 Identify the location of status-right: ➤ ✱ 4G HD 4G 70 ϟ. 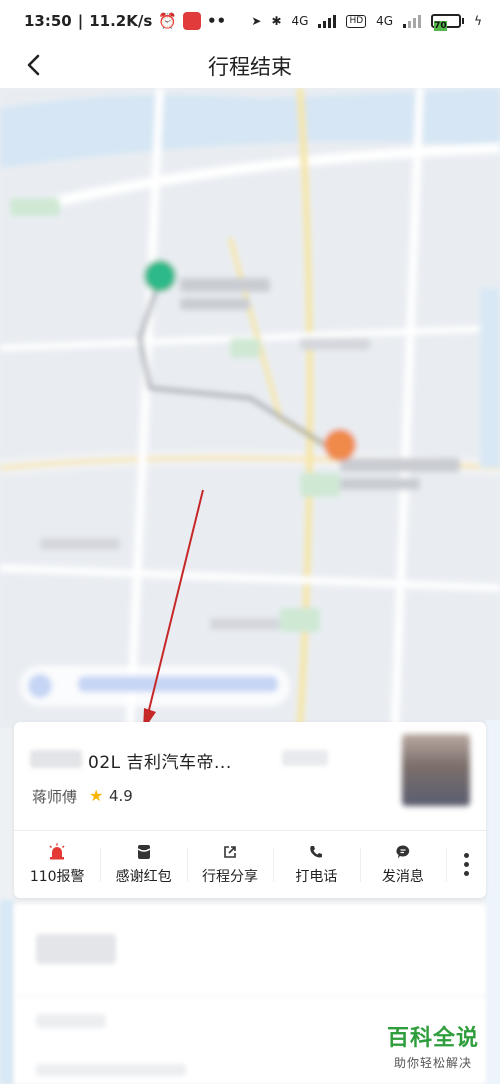
(366, 22).